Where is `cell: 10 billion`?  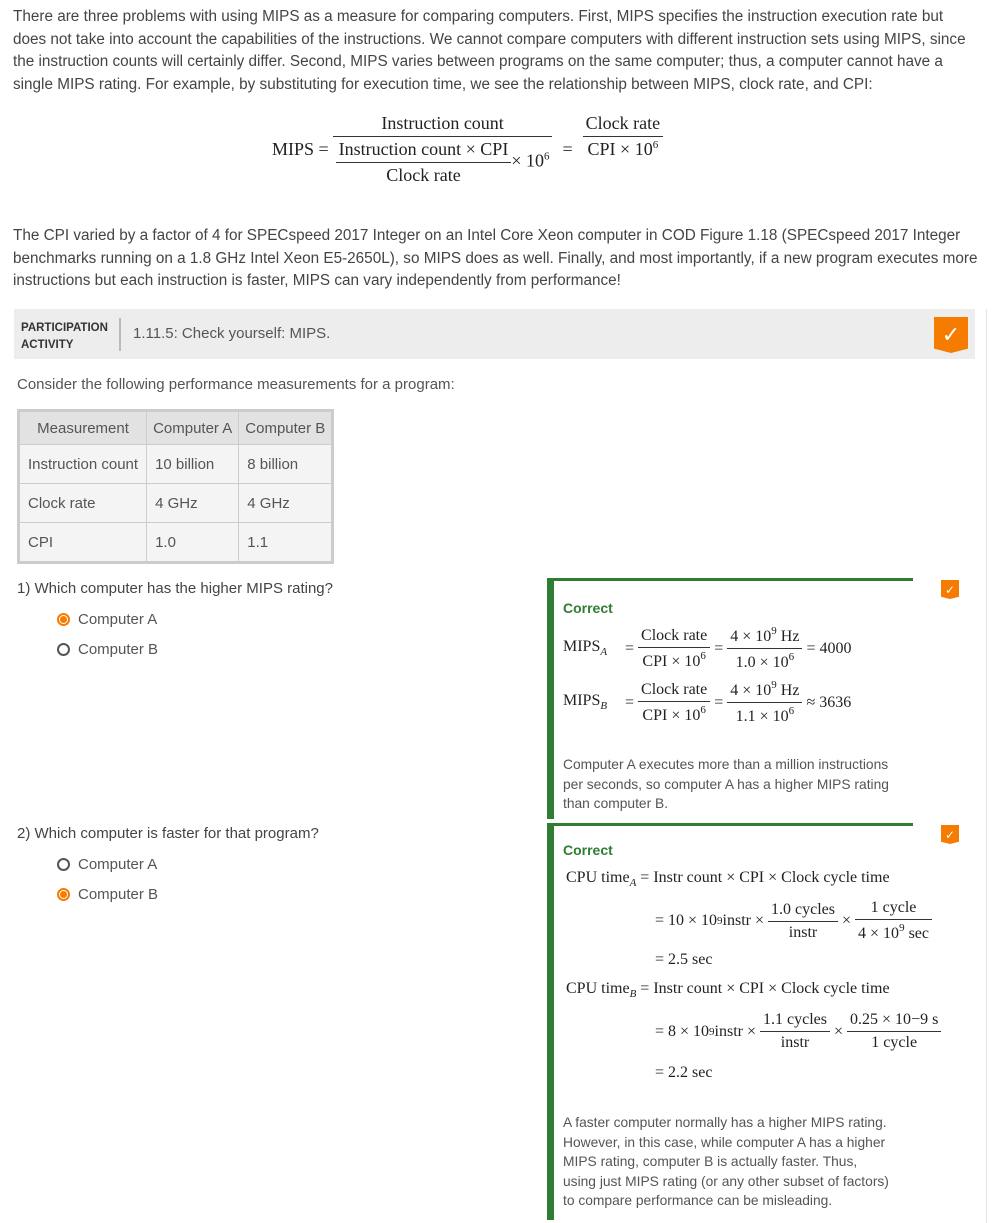 cell: 10 billion is located at coordinates (193, 464).